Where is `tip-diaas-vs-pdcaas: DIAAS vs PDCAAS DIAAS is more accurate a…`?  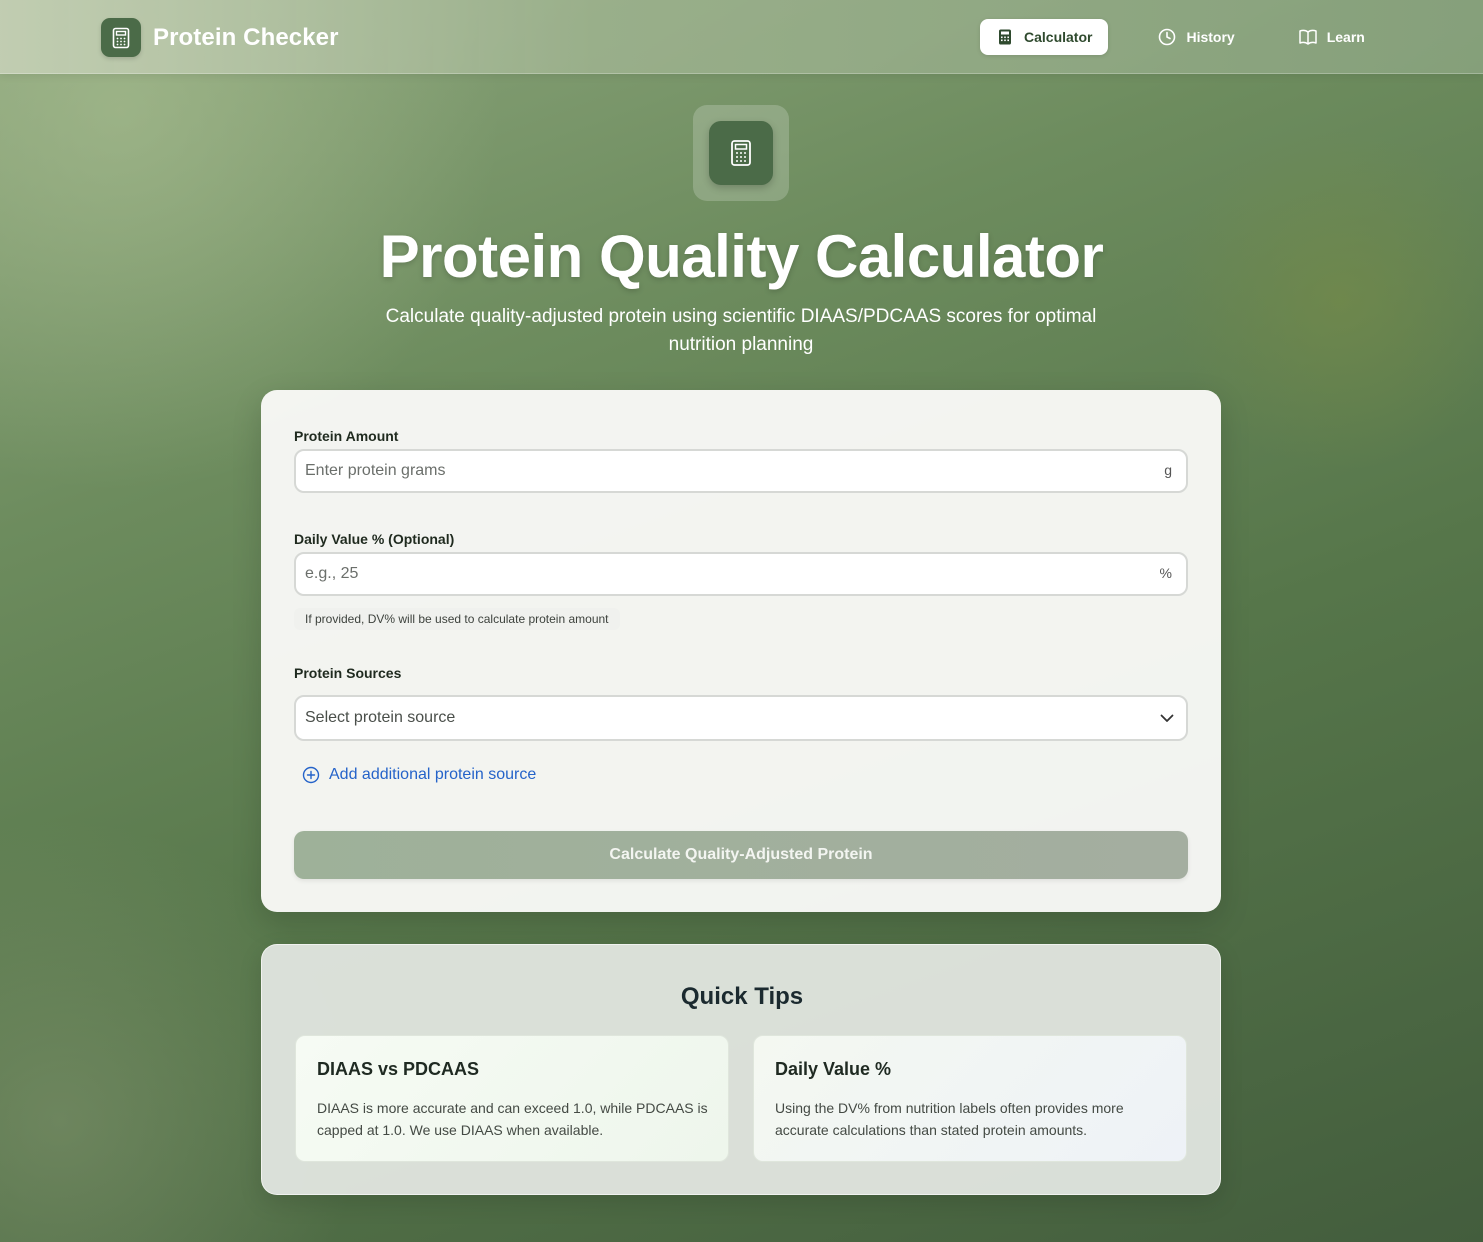 tip-diaas-vs-pdcaas: DIAAS vs PDCAAS DIAAS is more accurate a… is located at coordinates (512, 1098).